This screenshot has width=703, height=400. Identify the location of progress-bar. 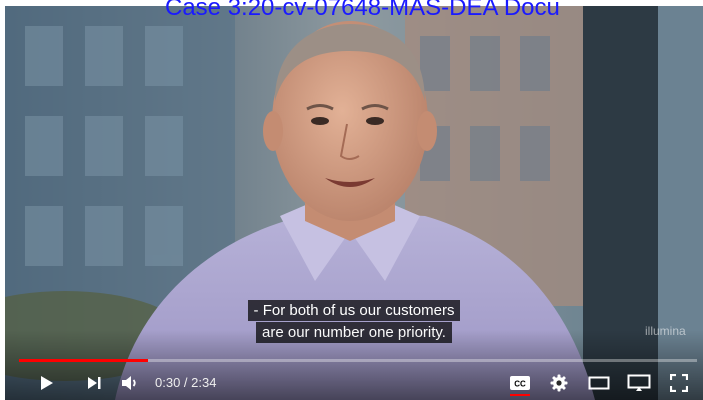
(358, 360).